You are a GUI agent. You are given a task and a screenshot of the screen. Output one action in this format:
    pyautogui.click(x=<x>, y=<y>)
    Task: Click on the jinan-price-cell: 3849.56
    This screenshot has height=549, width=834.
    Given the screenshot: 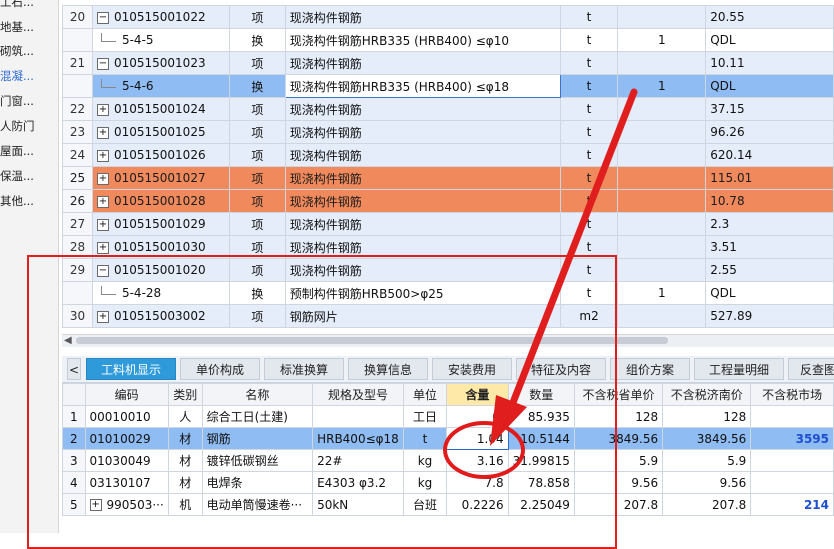 What is the action you would take?
    pyautogui.click(x=707, y=438)
    